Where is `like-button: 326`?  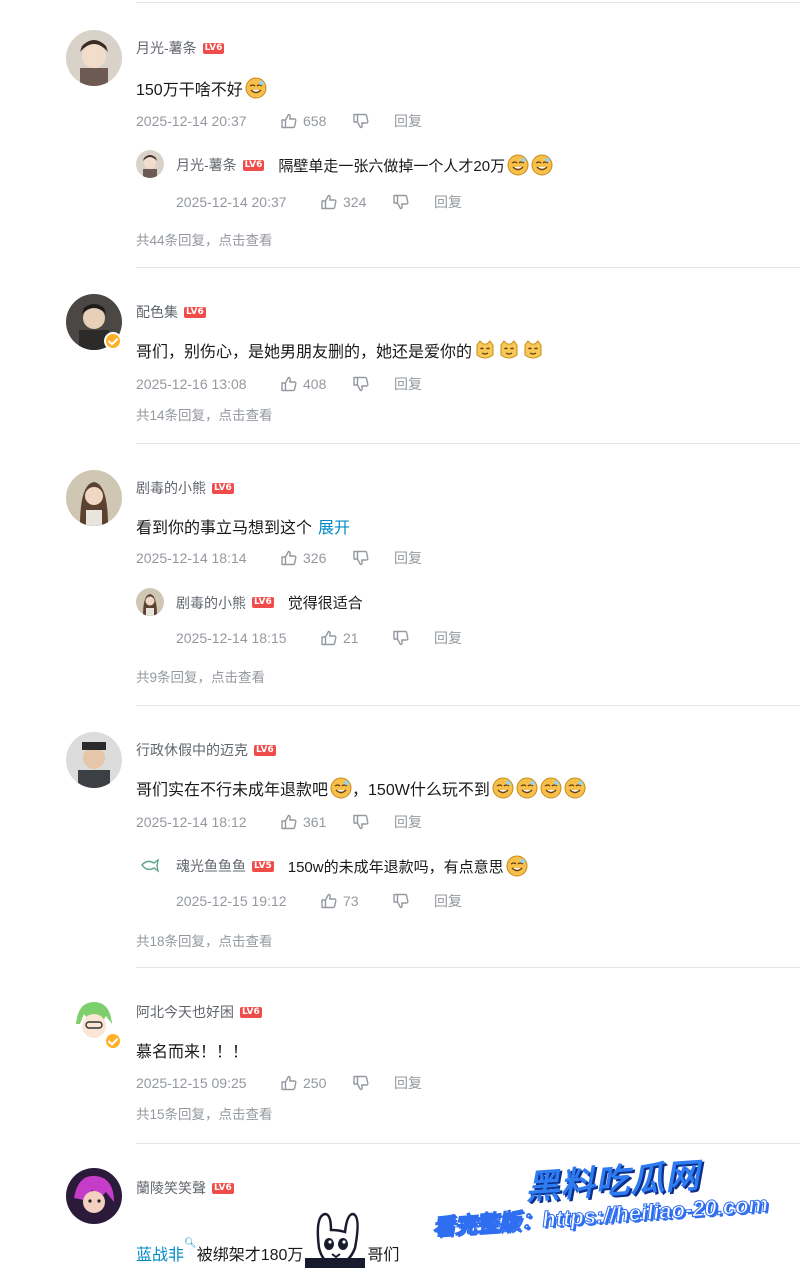 like-button: 326 is located at coordinates (316, 558).